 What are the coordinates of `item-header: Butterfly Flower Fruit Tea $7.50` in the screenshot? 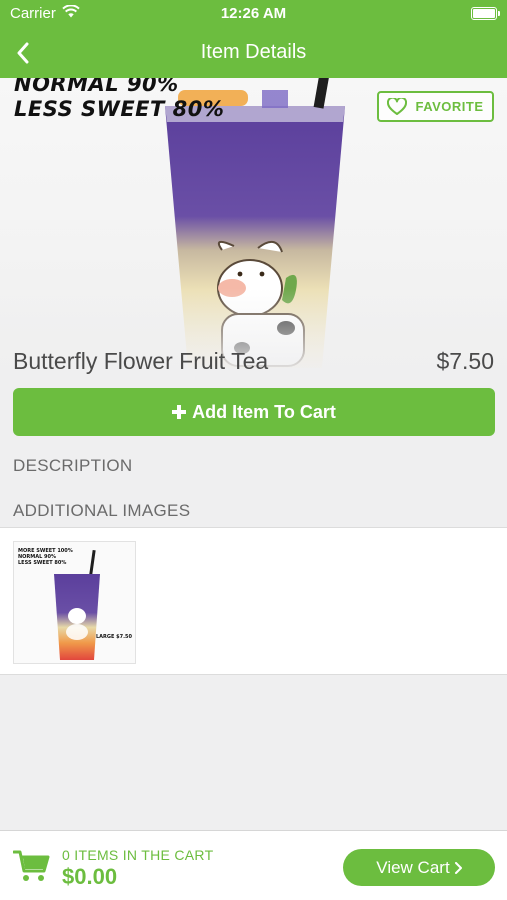 It's located at (253, 361).